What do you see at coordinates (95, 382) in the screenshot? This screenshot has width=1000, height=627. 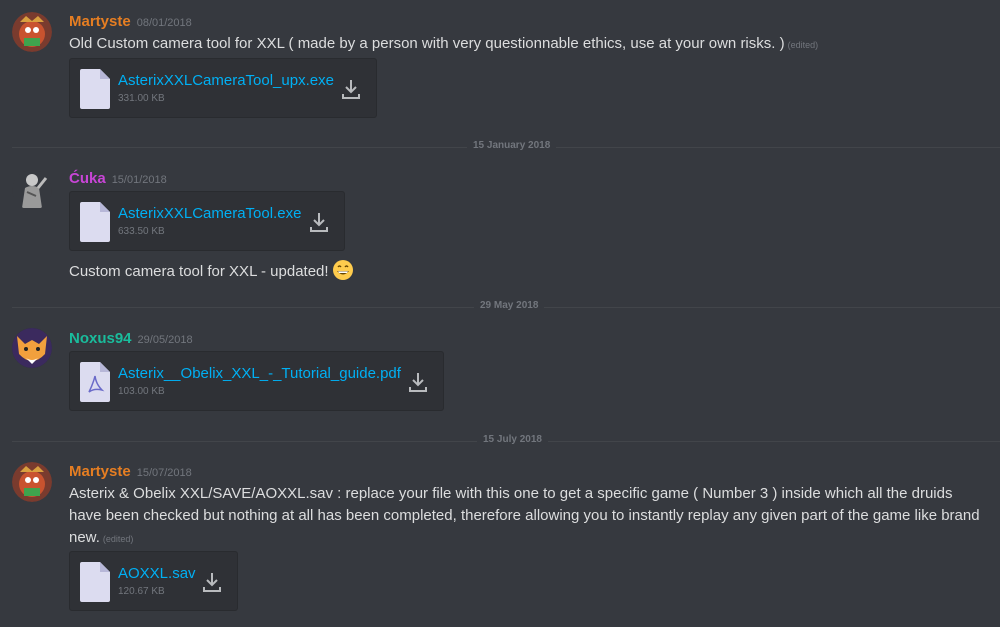 I see `pdf-icon` at bounding box center [95, 382].